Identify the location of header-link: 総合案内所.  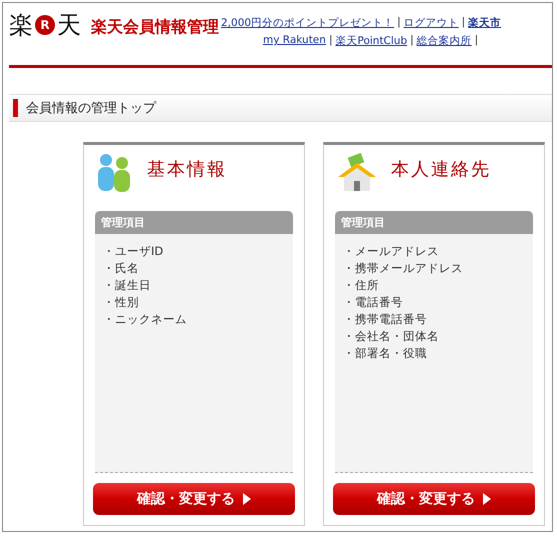
(444, 41).